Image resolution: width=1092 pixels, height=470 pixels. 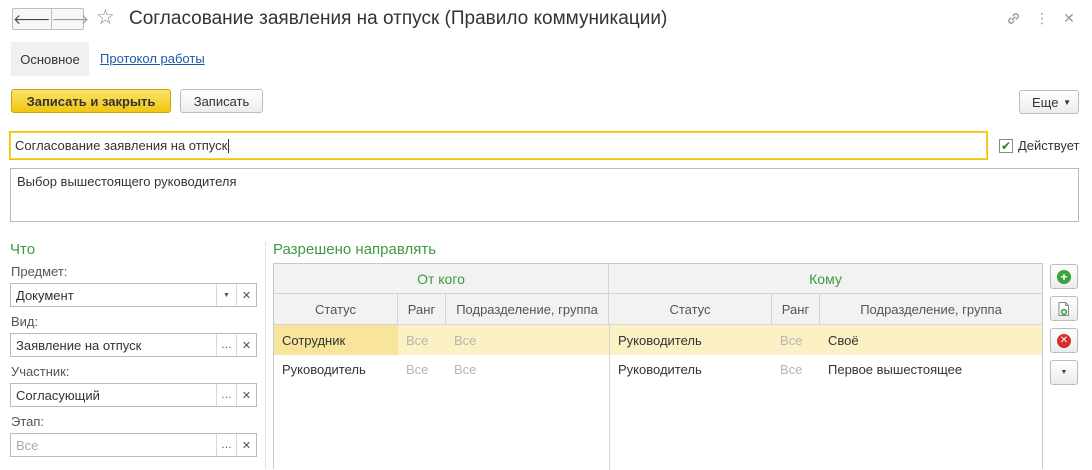 I want to click on copy-document-icon, so click(x=1063, y=308).